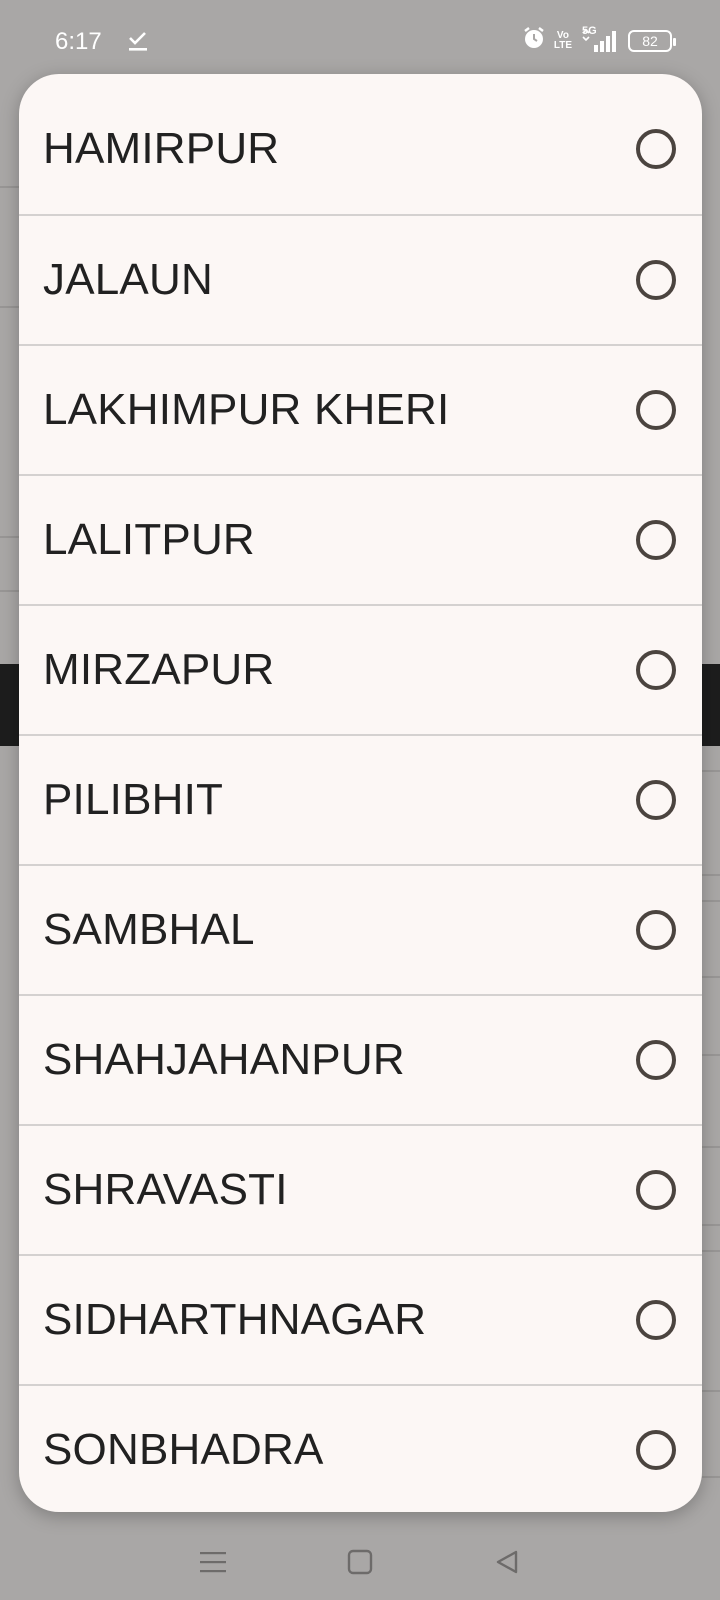 Image resolution: width=720 pixels, height=1600 pixels. I want to click on volte-indicator: Vo LTE, so click(562, 40).